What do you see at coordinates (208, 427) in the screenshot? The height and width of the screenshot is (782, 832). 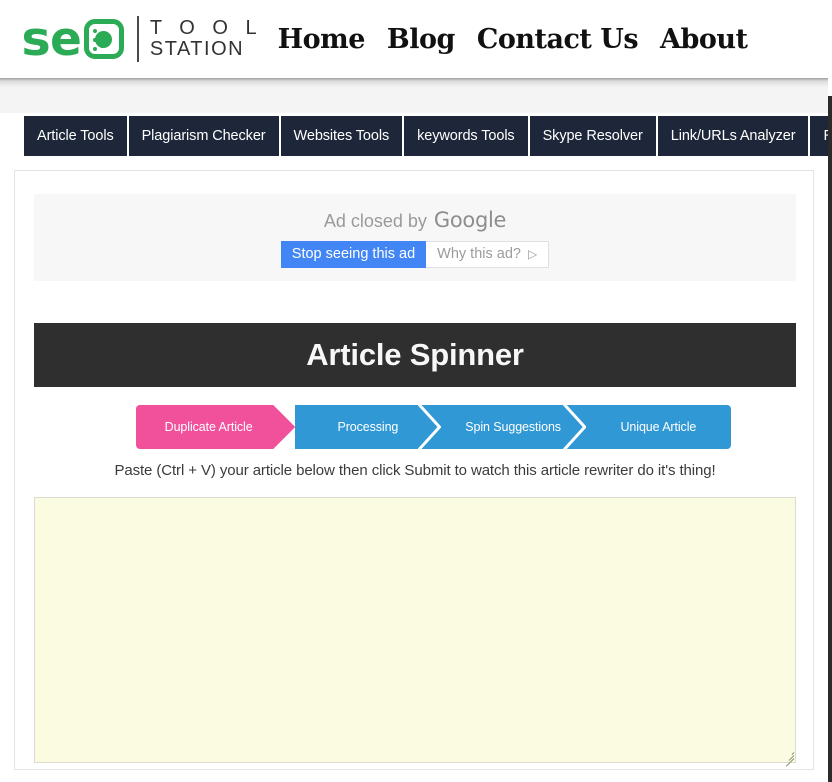 I see `step-label: Duplicate Article` at bounding box center [208, 427].